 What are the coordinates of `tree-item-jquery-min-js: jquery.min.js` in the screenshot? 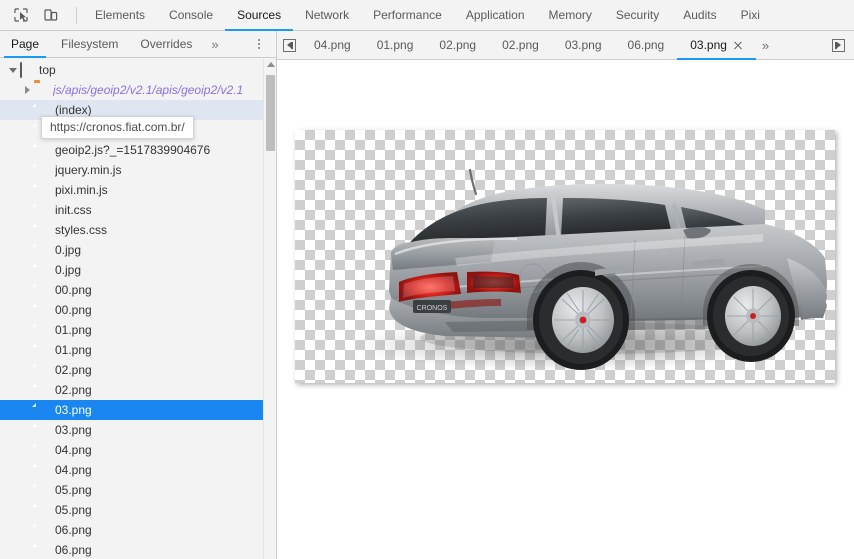 It's located at (138, 170).